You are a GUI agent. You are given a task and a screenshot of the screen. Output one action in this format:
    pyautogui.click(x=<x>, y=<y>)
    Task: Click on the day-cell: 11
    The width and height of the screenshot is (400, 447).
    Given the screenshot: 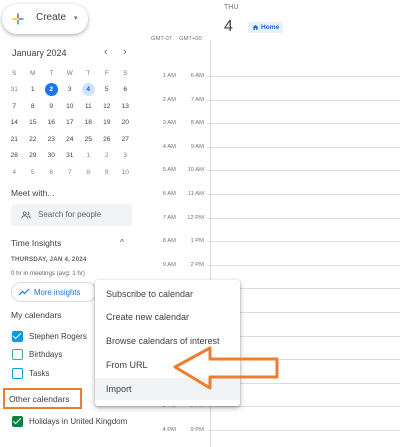 What is the action you would take?
    pyautogui.click(x=88, y=106)
    